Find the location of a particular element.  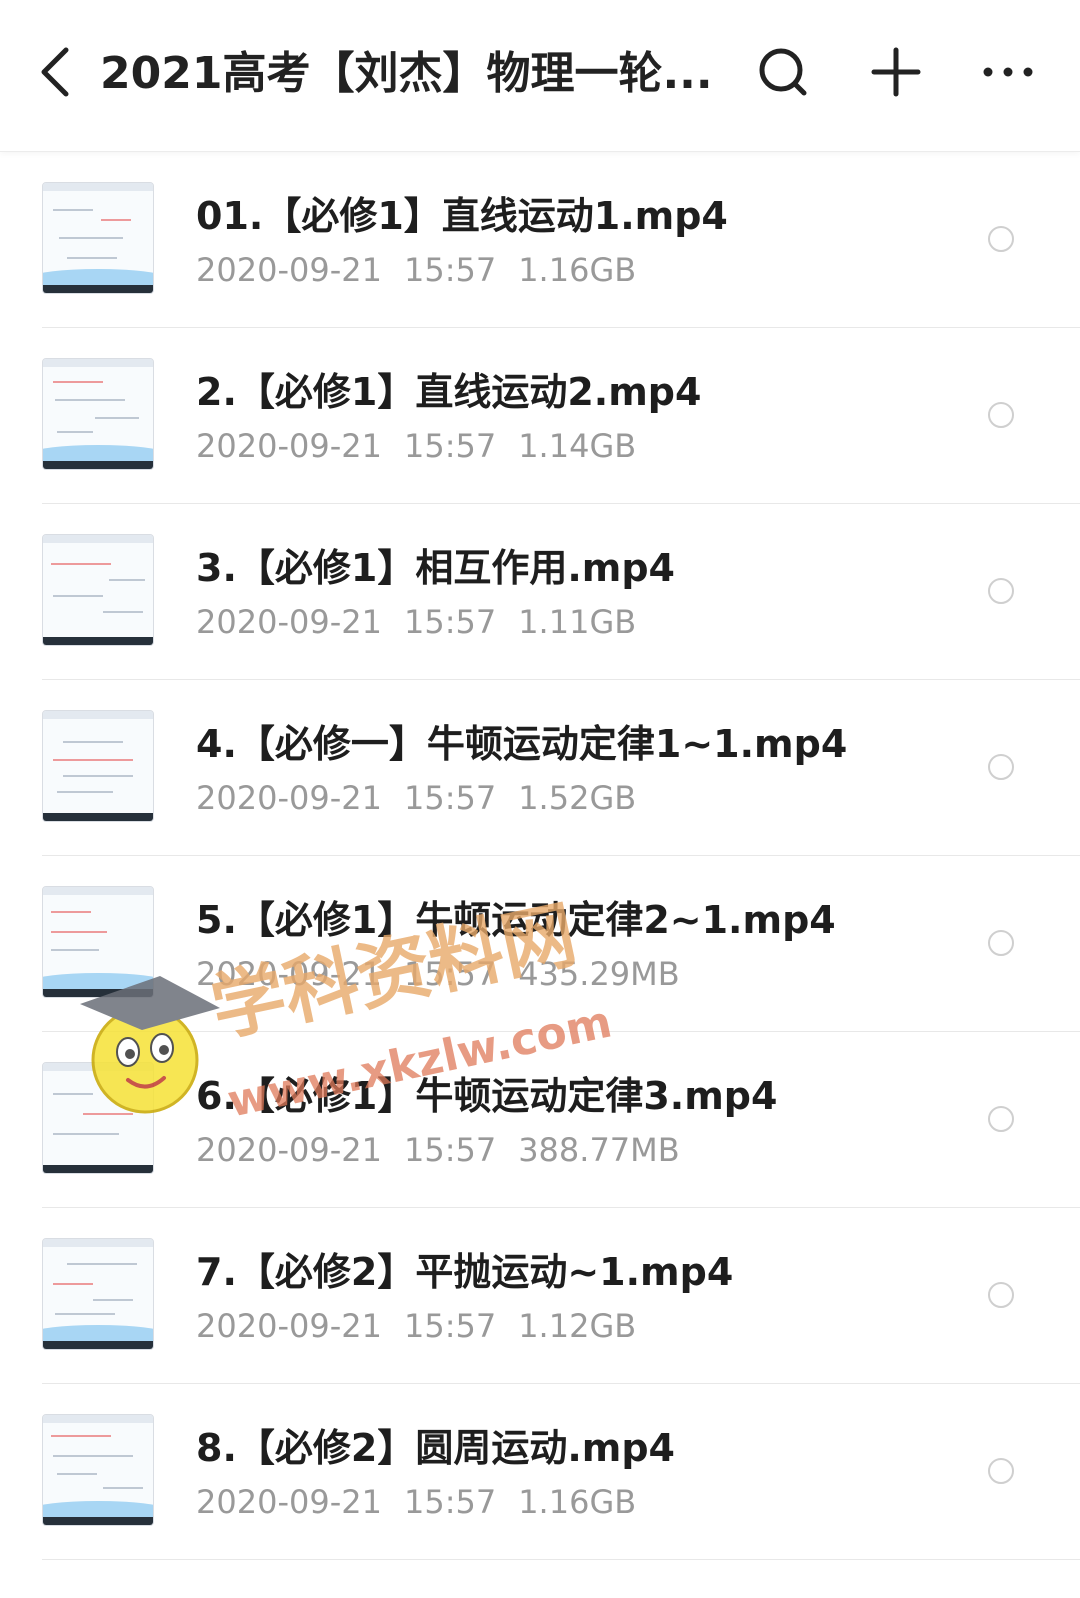

file-row: 2.【必修1】直线运动2.mp4 2020-09-21 15:57 1.14GB is located at coordinates (540, 416).